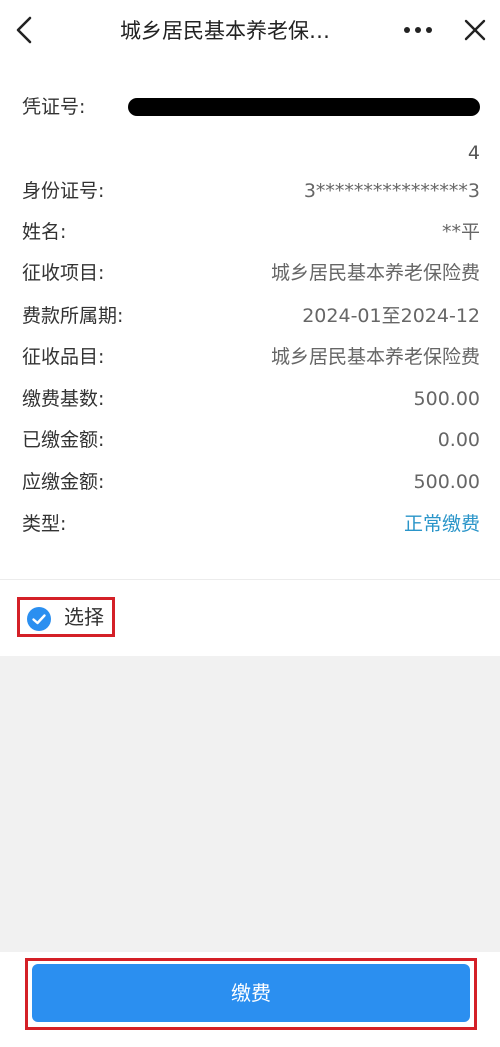  I want to click on info-row-id-number: 身份证号: 3****************3, so click(251, 191).